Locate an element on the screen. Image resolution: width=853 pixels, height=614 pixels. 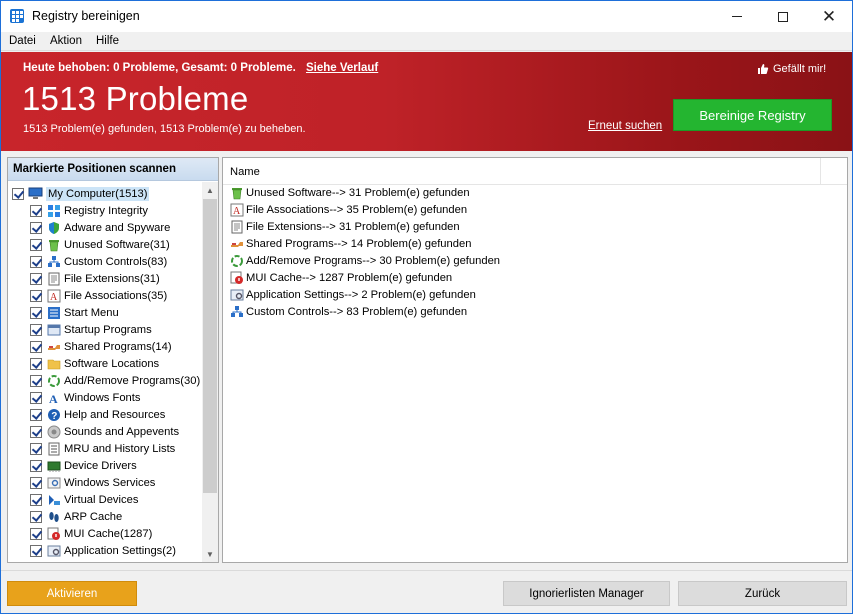
tree-item: Shared Programs(14) is located at coordinates (101, 346).